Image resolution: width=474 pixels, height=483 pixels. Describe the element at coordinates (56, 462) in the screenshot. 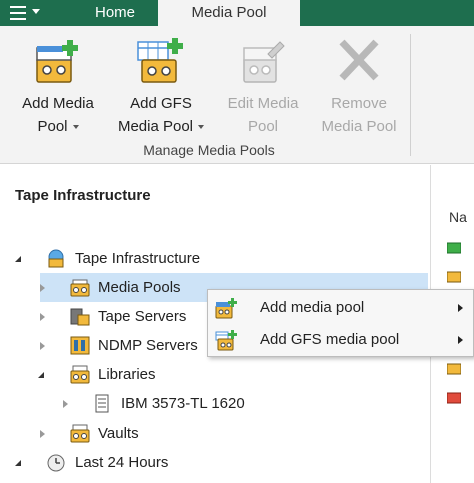

I see `last-24-hours-icon` at that location.